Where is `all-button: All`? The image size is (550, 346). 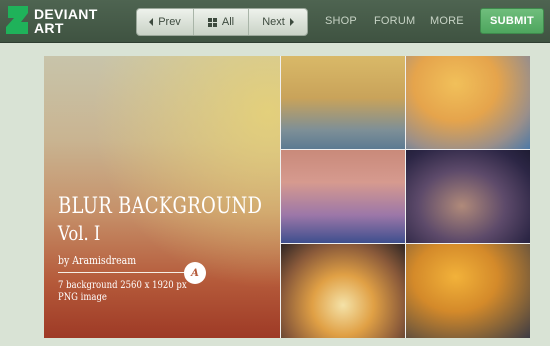
all-button: All is located at coordinates (221, 22).